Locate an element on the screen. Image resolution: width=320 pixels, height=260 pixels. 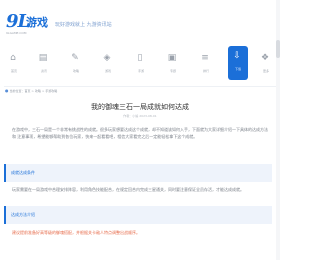
nav-label: 更多 is located at coordinates (265, 71).